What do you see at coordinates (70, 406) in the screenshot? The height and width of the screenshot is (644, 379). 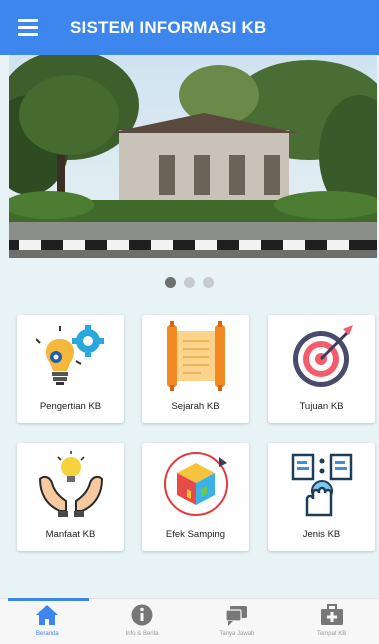 I see `card-label: Pengertian KB` at bounding box center [70, 406].